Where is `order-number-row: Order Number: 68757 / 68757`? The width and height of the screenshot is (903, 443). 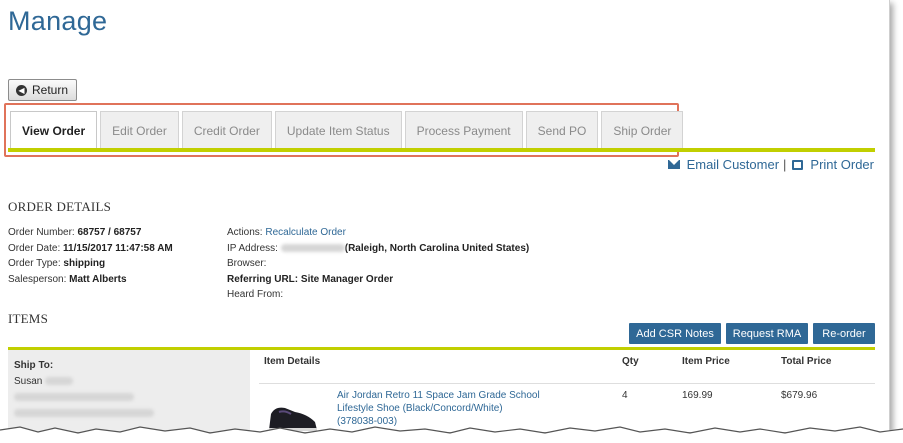
order-number-row: Order Number: 68757 / 68757 is located at coordinates (90, 233).